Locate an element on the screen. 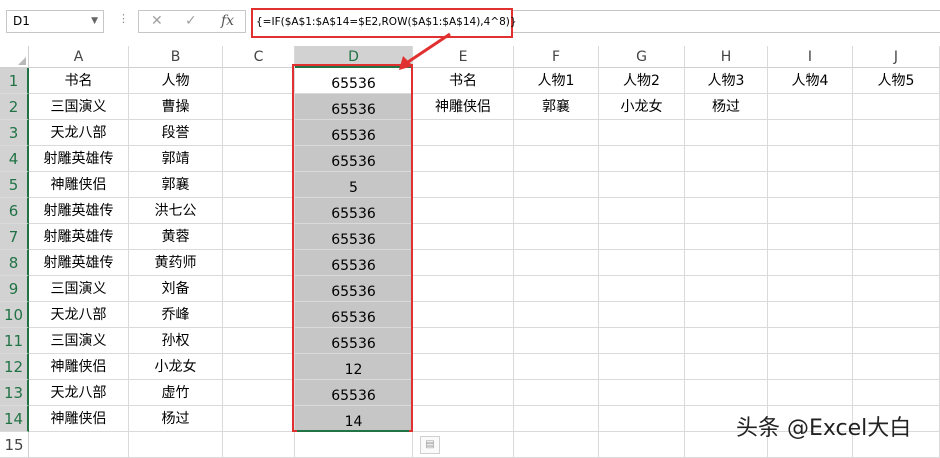 This screenshot has width=940, height=458. cell-c4 is located at coordinates (259, 159).